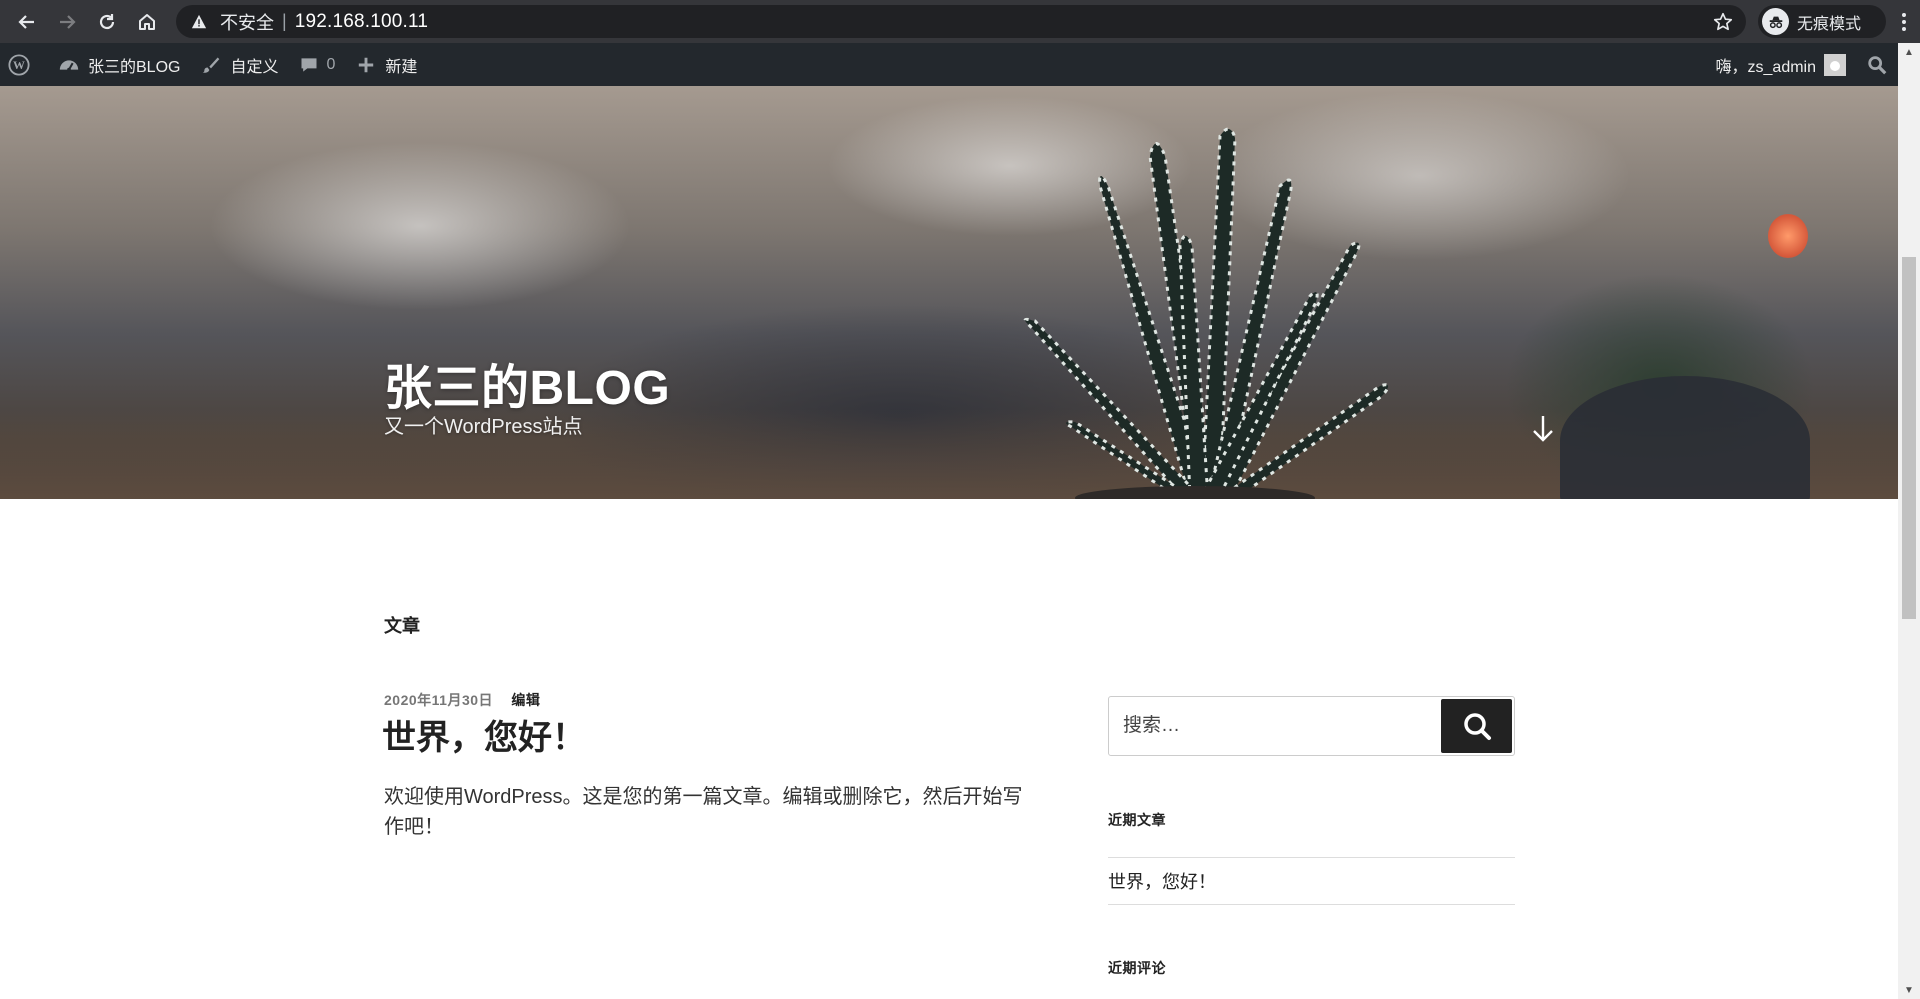 The width and height of the screenshot is (1920, 999). I want to click on wordpress-logo-icon: W, so click(19, 64).